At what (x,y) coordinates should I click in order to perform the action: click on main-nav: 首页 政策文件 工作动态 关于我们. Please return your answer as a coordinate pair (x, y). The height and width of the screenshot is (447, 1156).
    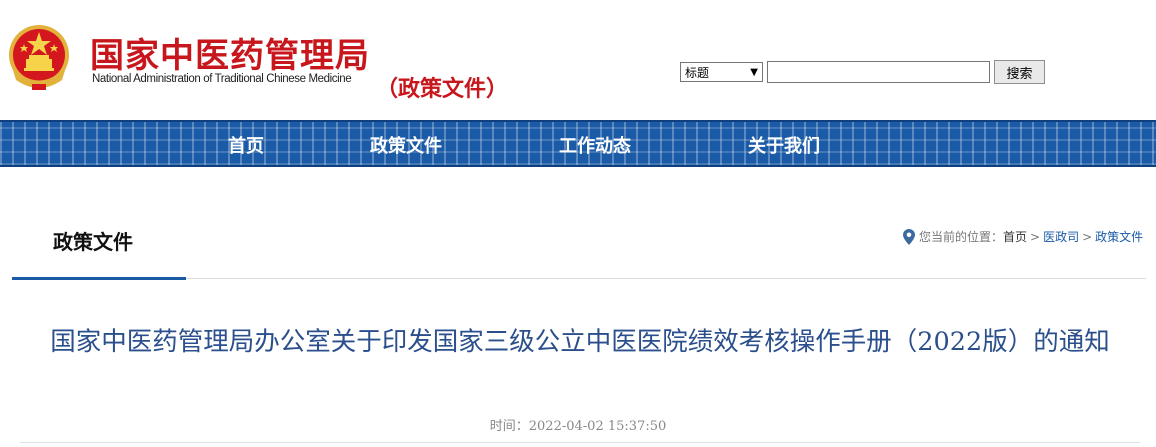
    Looking at the image, I should click on (578, 143).